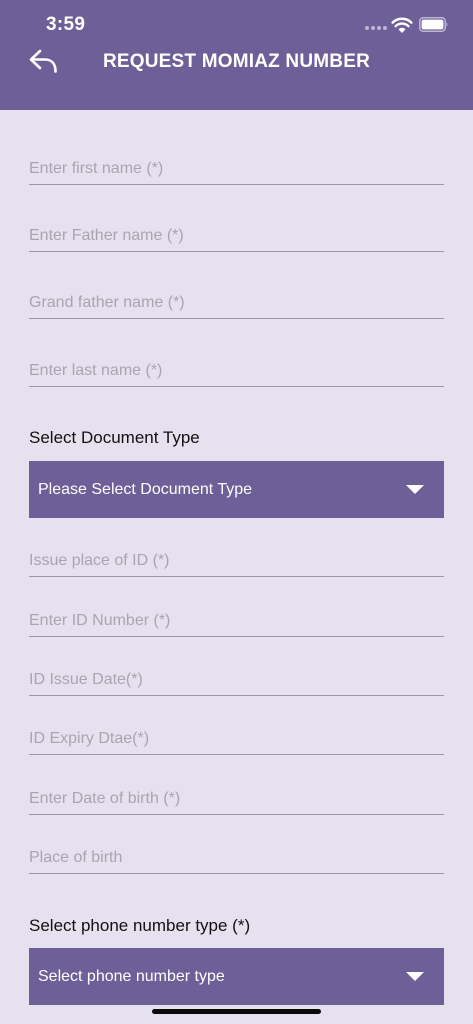 This screenshot has width=473, height=1024. Describe the element at coordinates (236, 561) in the screenshot. I see `issue-place-input` at that location.